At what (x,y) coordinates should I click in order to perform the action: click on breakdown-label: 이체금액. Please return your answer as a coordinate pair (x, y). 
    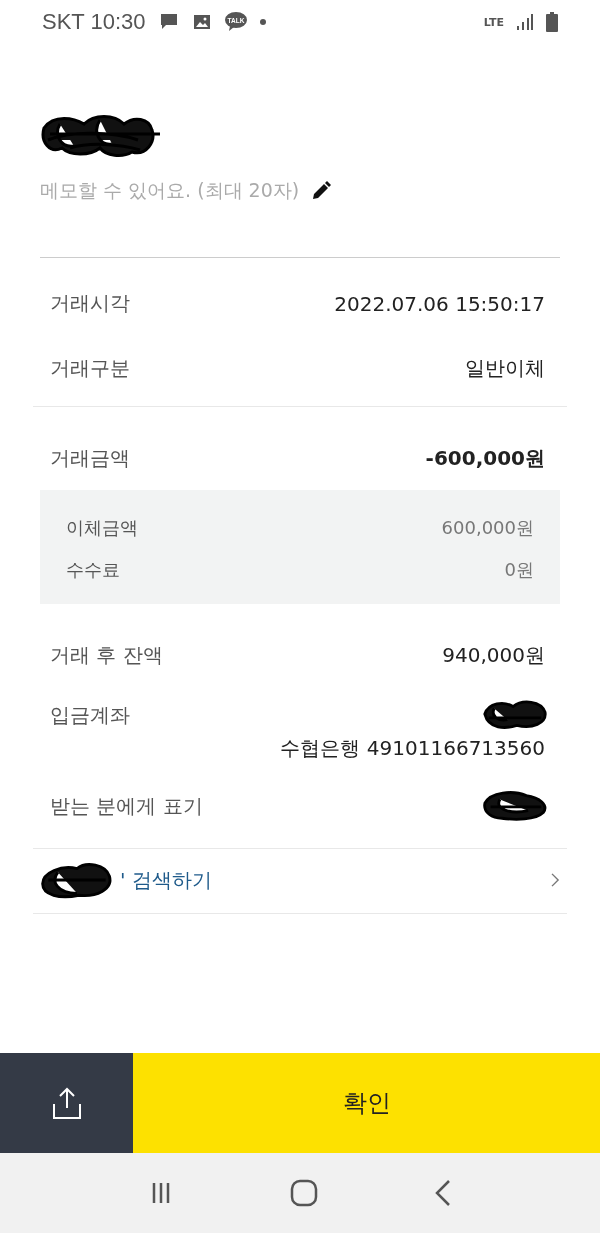
    Looking at the image, I should click on (102, 528).